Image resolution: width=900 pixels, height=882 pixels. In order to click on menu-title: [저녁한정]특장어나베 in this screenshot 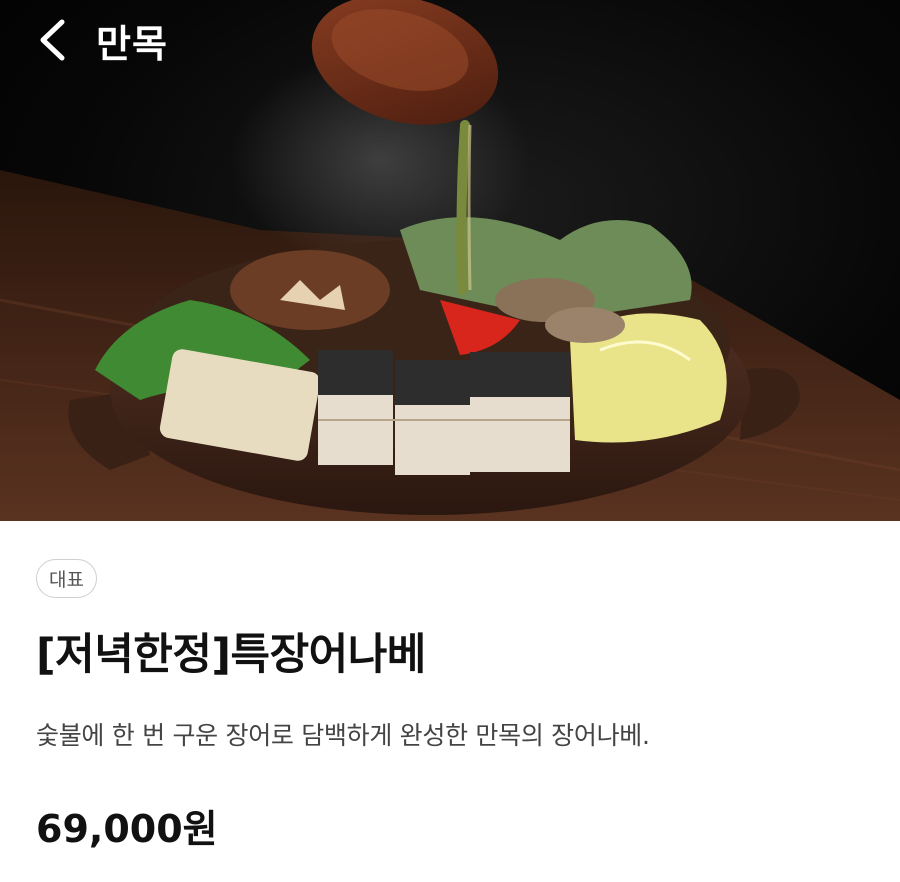, I will do `click(231, 655)`.